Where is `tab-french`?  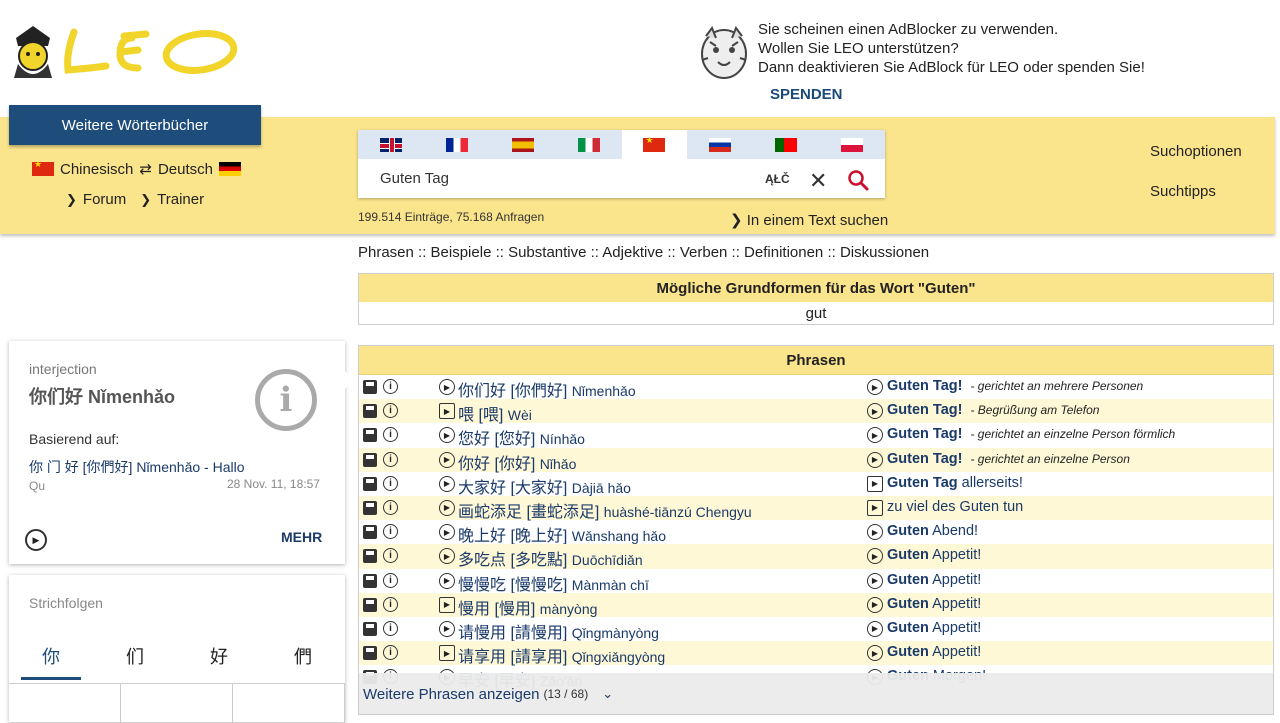 tab-french is located at coordinates (457, 144).